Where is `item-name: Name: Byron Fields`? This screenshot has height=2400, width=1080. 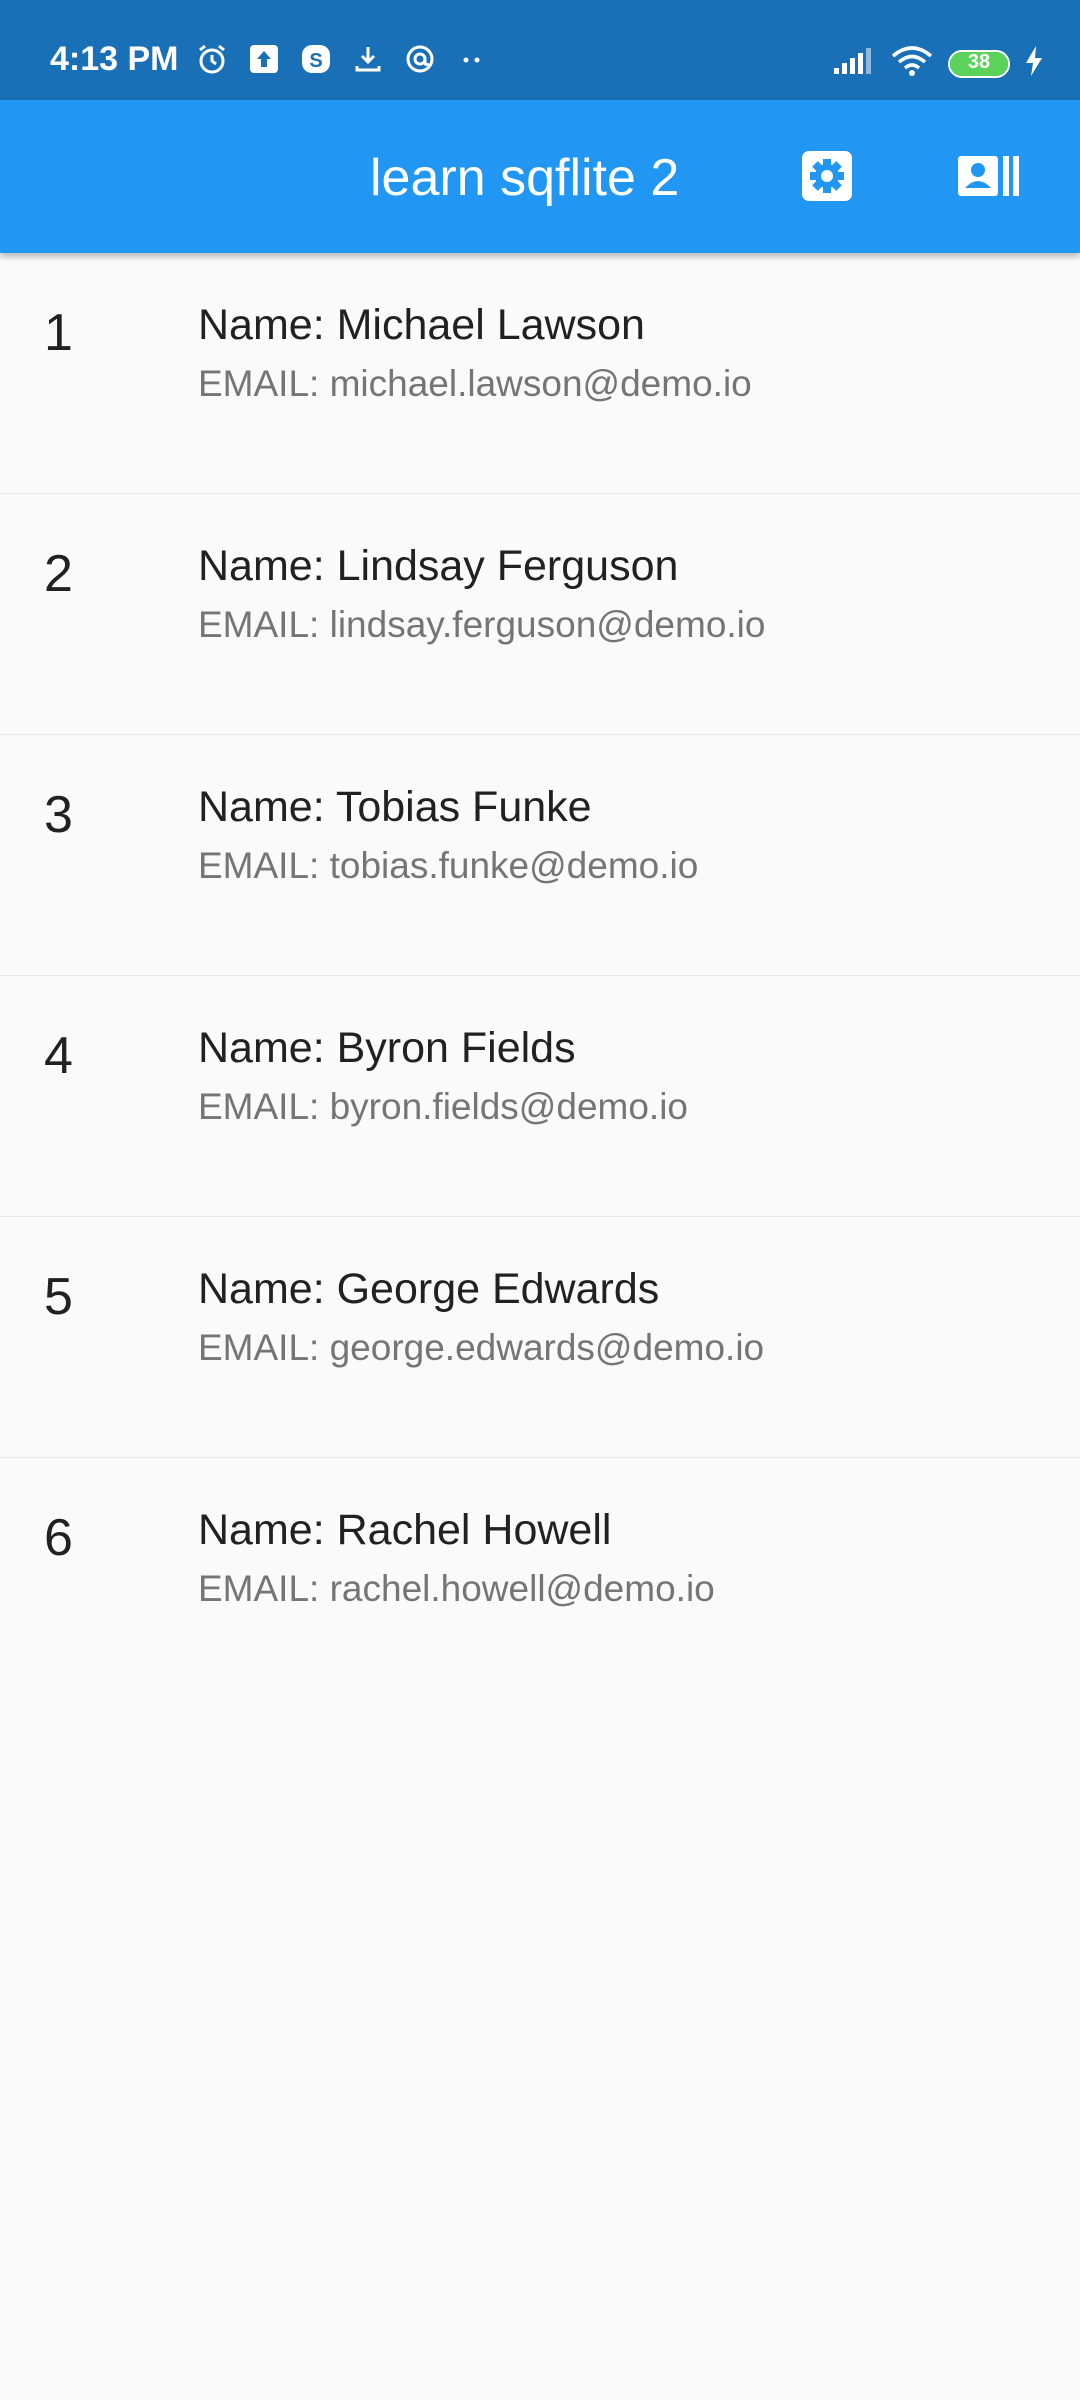
item-name: Name: Byron Fields is located at coordinates (387, 1048).